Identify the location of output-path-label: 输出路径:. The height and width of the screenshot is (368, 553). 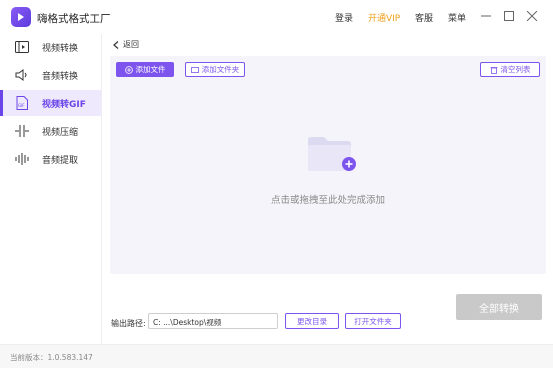
(128, 323).